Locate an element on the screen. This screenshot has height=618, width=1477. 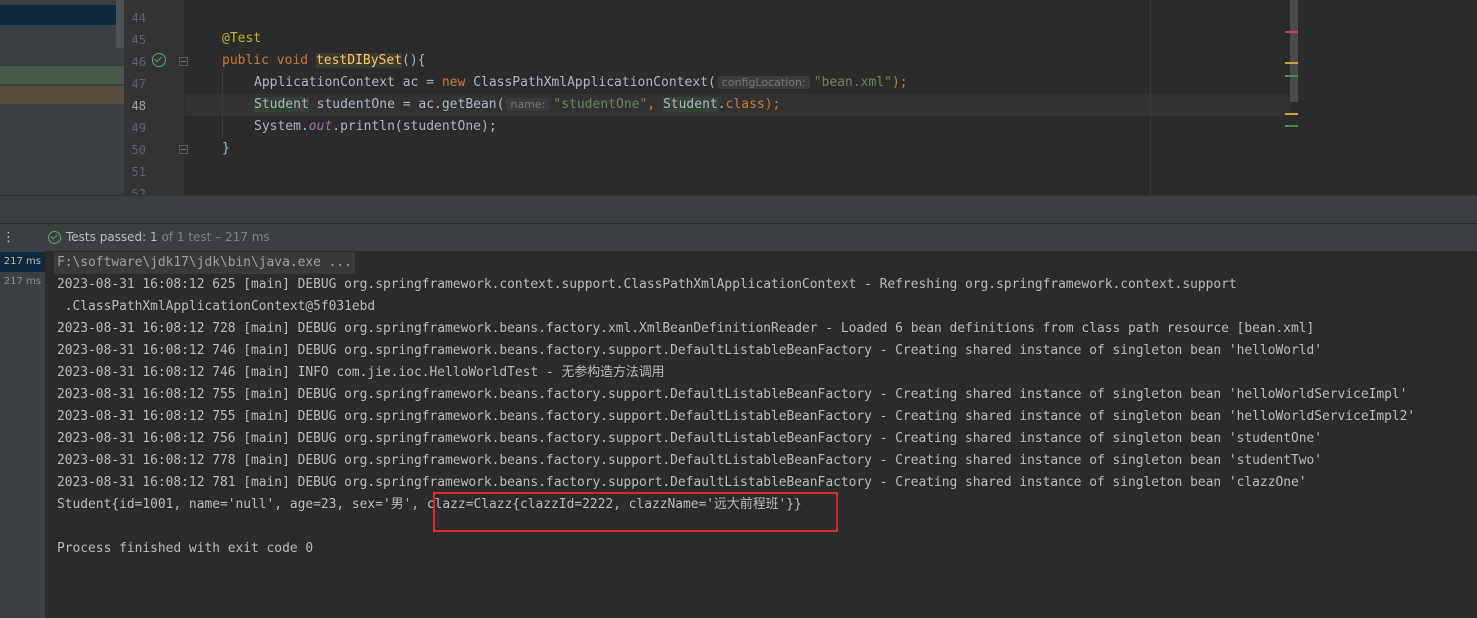
code-text: .println(studentOne); is located at coordinates (414, 126).